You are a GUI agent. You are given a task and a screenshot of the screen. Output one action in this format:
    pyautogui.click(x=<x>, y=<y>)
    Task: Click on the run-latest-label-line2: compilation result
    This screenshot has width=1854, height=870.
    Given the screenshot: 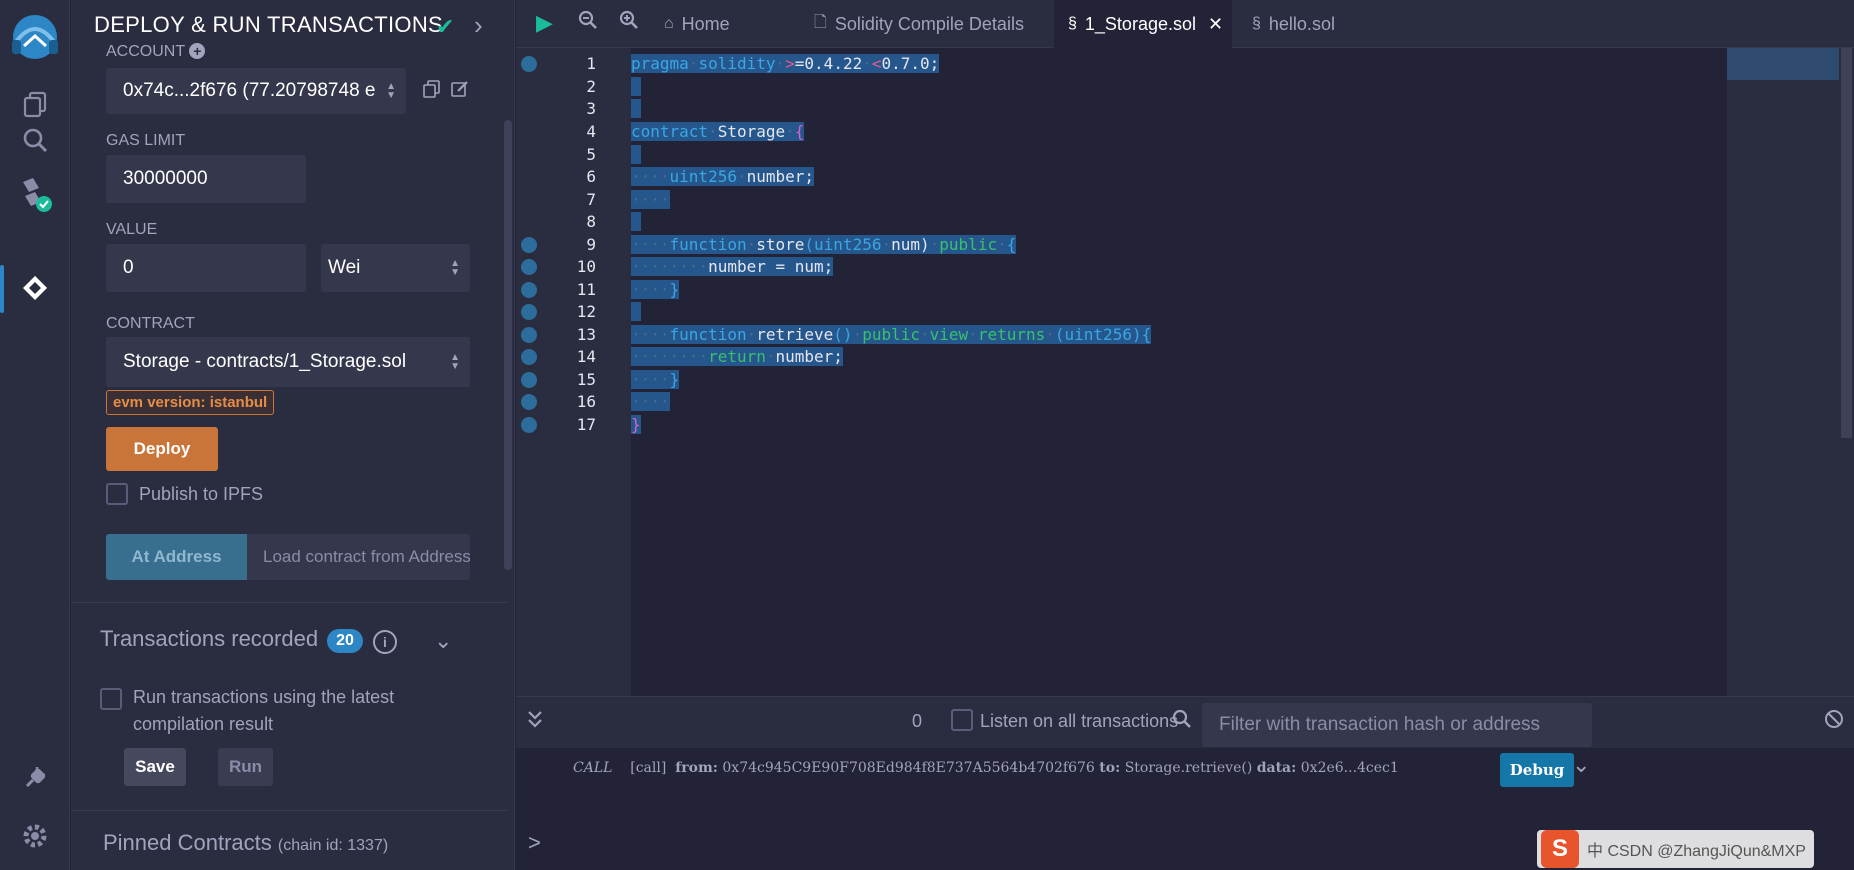 What is the action you would take?
    pyautogui.click(x=203, y=724)
    